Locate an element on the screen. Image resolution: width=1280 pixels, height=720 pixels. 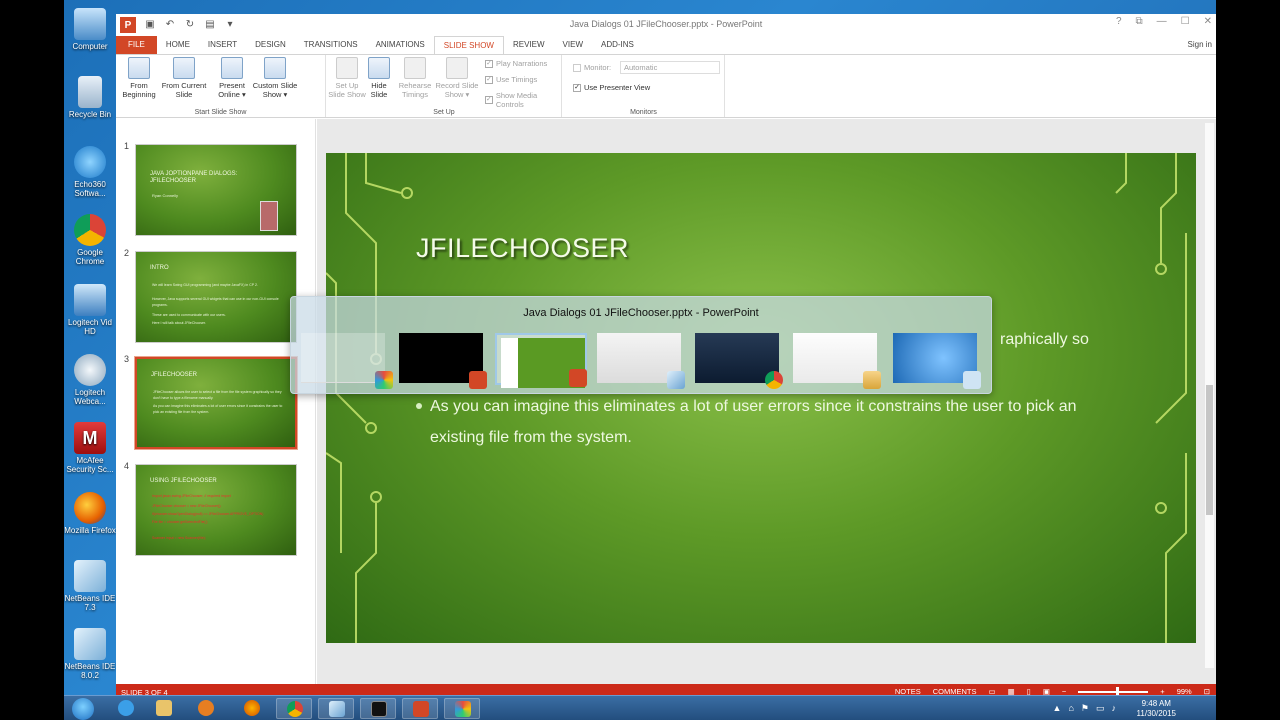
tab-home: HOME is located at coordinates (178, 45).